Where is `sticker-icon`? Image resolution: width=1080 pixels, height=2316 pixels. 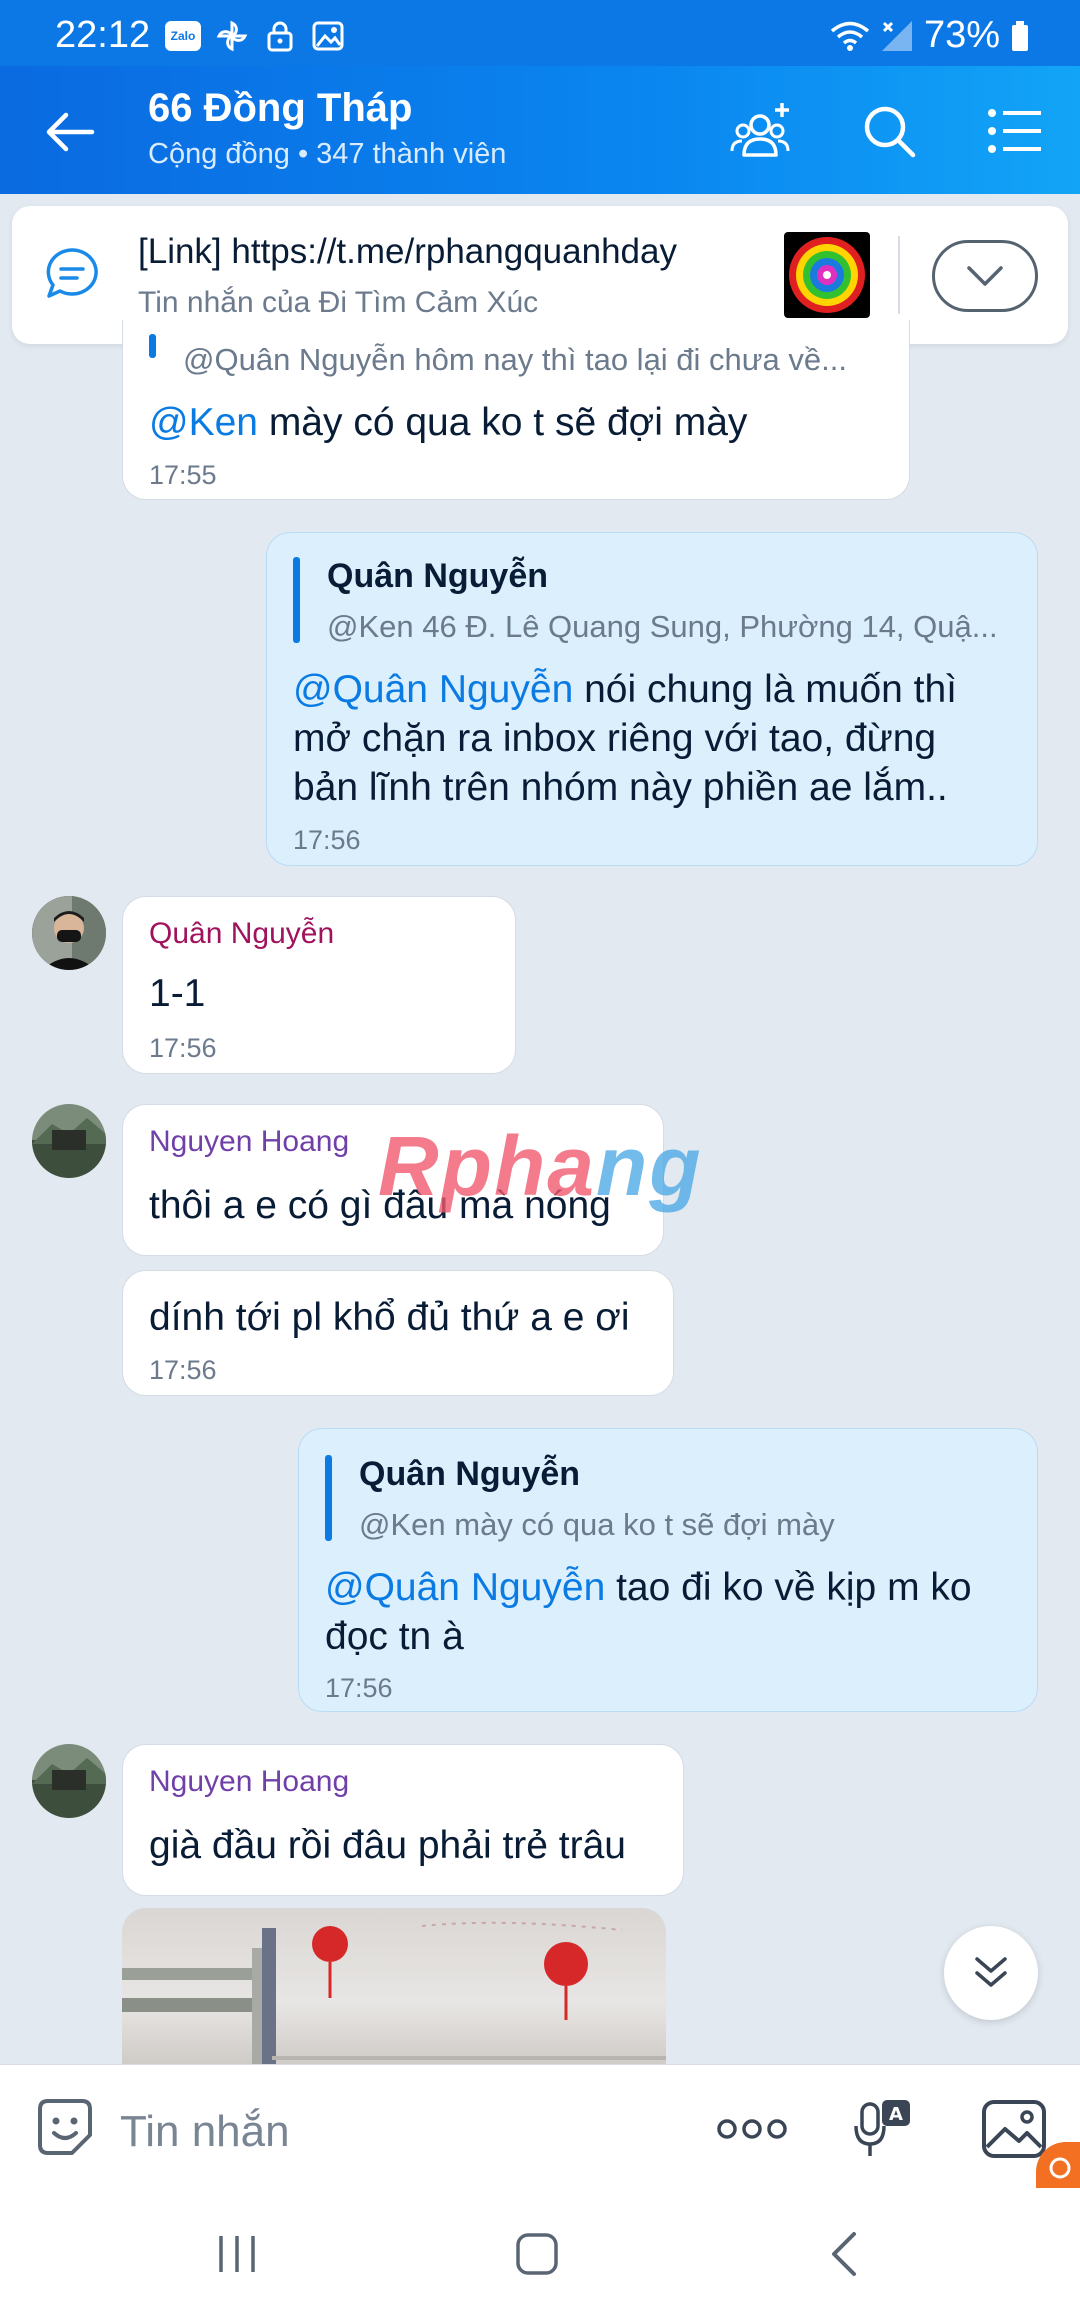 sticker-icon is located at coordinates (65, 2127).